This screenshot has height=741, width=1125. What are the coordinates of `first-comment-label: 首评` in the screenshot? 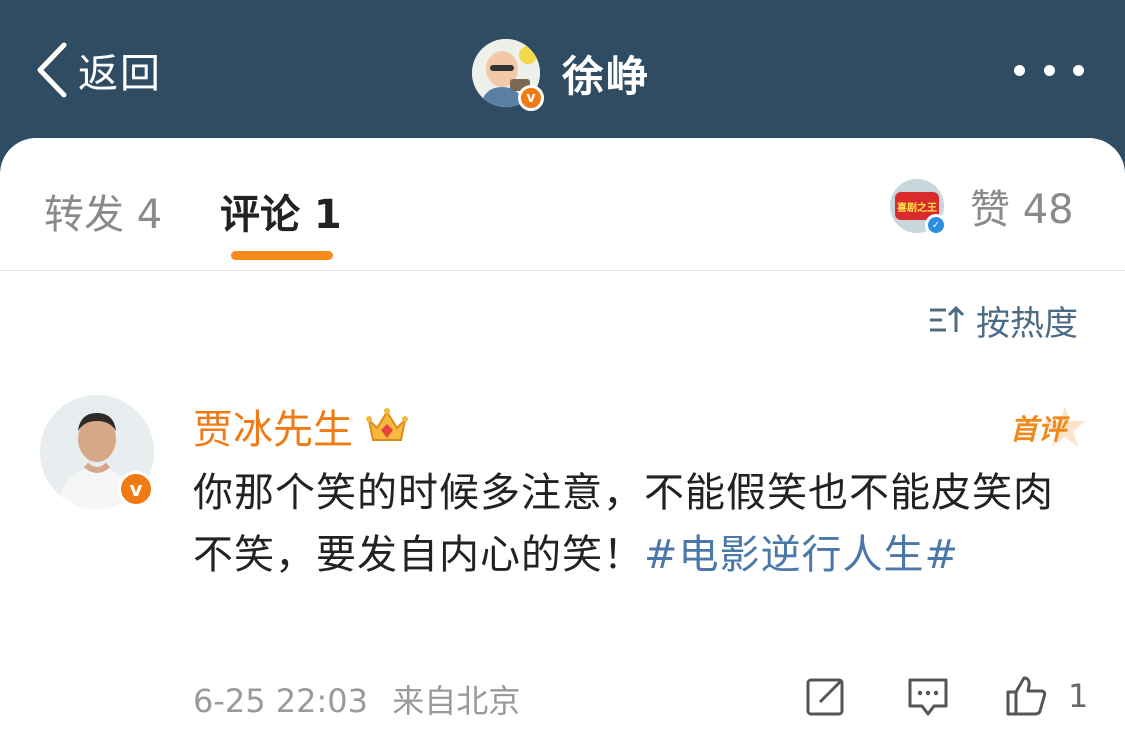 It's located at (1038, 429).